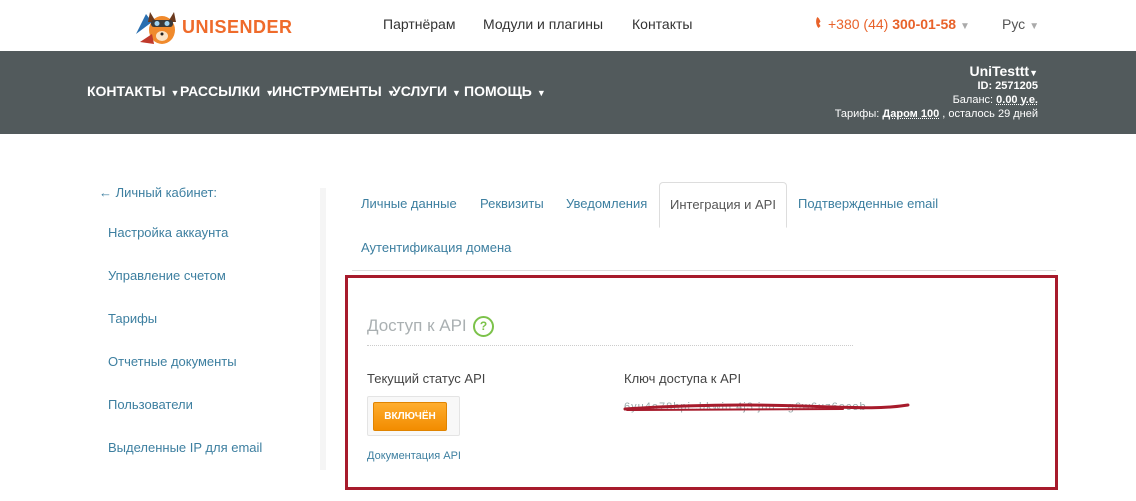 The height and width of the screenshot is (501, 1136). I want to click on main-nav-contacts: КОНТАКТЫ ▼, so click(133, 91).